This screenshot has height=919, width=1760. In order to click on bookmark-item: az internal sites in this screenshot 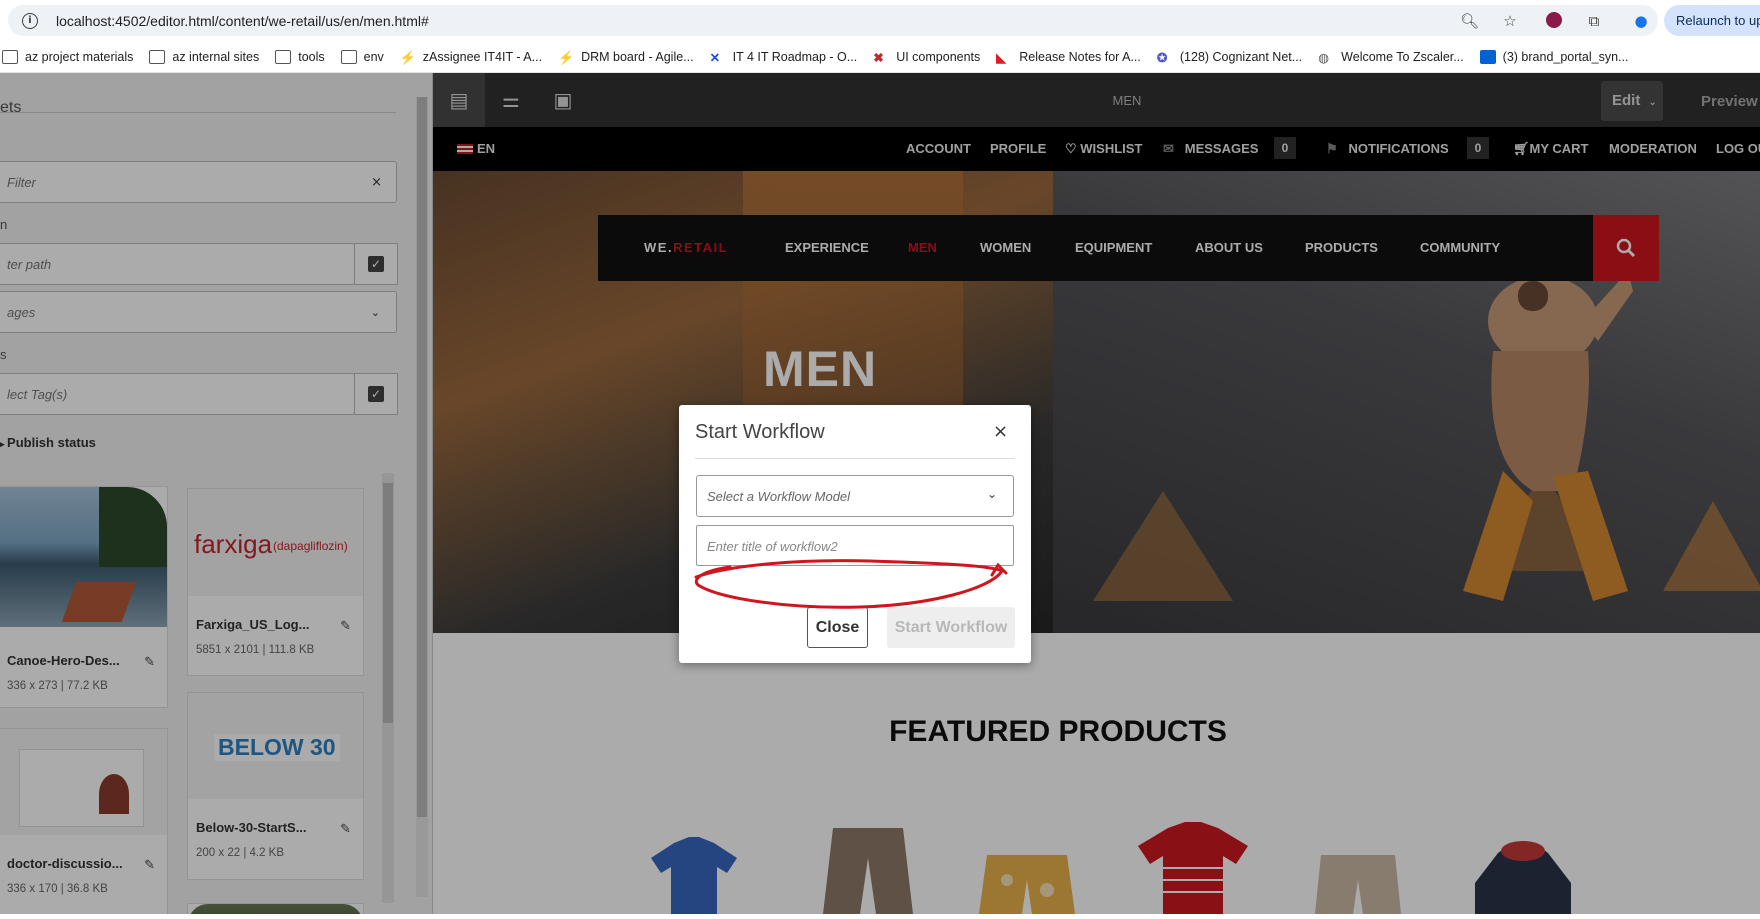, I will do `click(204, 56)`.